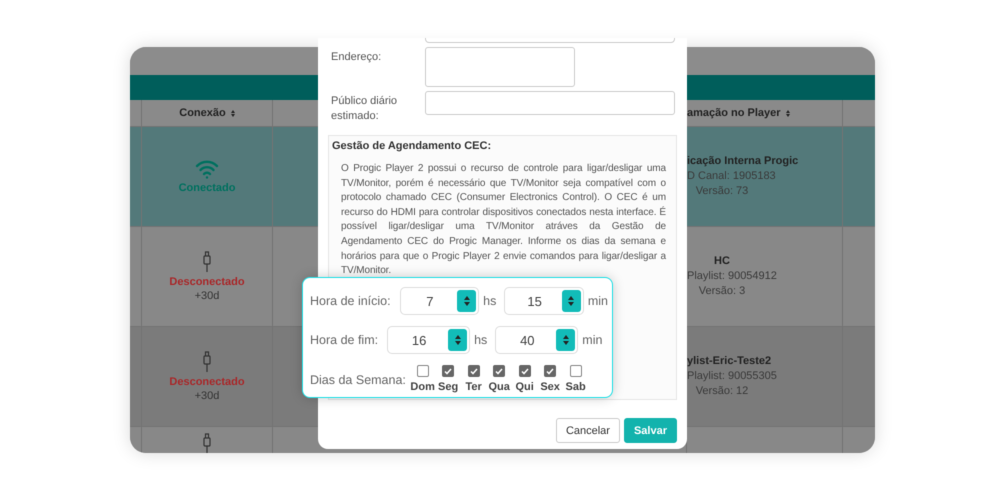  Describe the element at coordinates (503, 220) in the screenshot. I see `cec-description: O Progic Player 2 possui o recurso de controle para ligar/desligar uma TV/Monitor, porém é necessário que TV/Monitor seja compatível com o protocolo chamado CEC (Consumer Electronics Control). O CEC é um recurso do HDMI para controlar dispositivos conectados nesta interface. É possível ligar/desligar uma TV/Monitor atráves da Gestão de Agendamento CEC do Progic Manager. Informe os dias da semana e horários para que o Progic Player 2 envie comandos para ligar/desligar a TV/Monitor.` at that location.